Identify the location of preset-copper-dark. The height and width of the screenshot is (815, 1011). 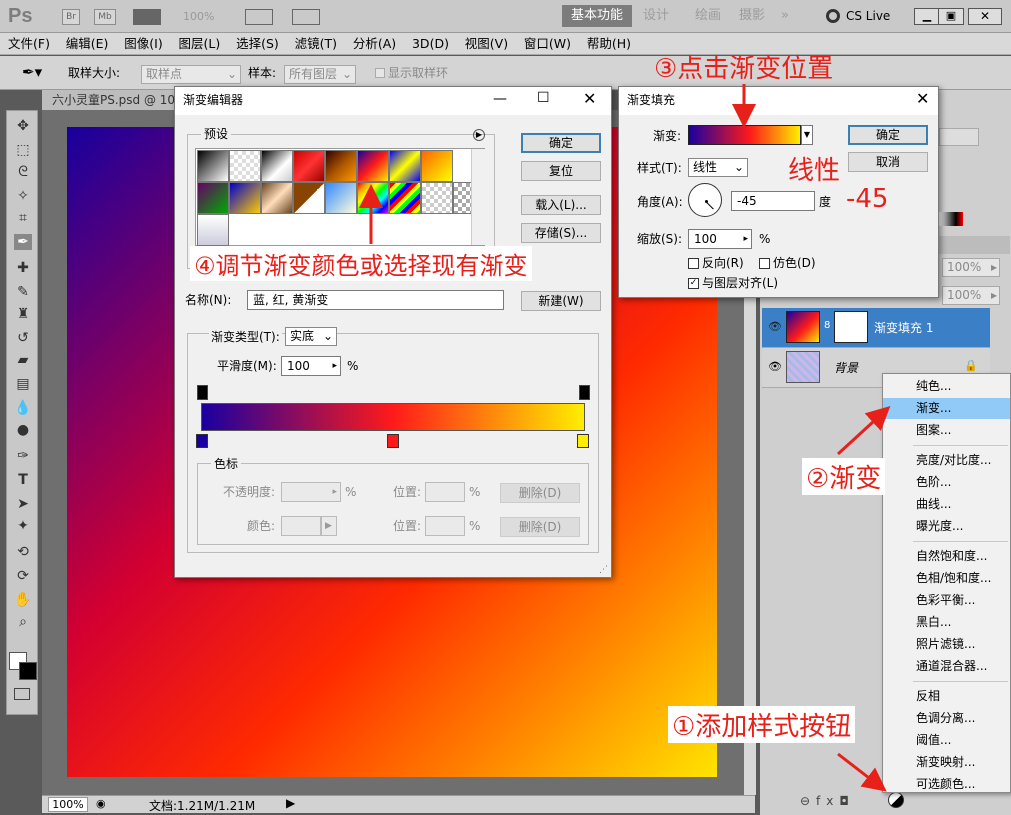
(341, 166).